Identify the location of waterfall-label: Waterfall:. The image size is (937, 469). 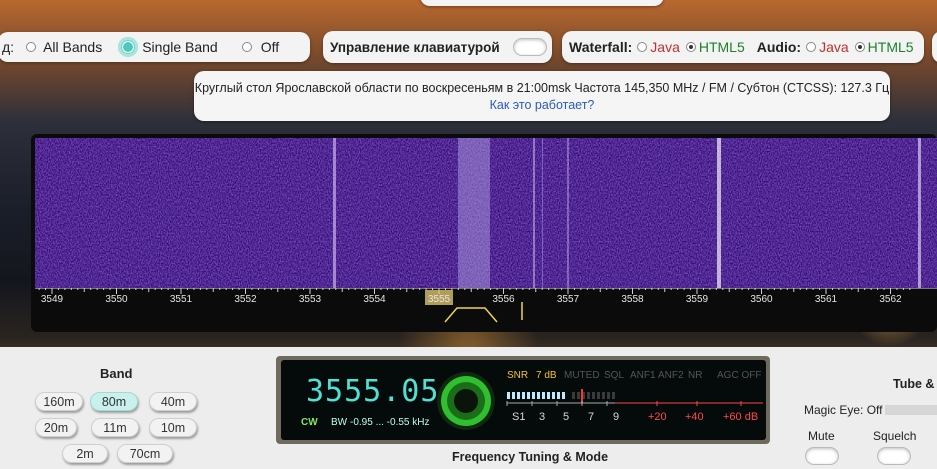
(601, 47).